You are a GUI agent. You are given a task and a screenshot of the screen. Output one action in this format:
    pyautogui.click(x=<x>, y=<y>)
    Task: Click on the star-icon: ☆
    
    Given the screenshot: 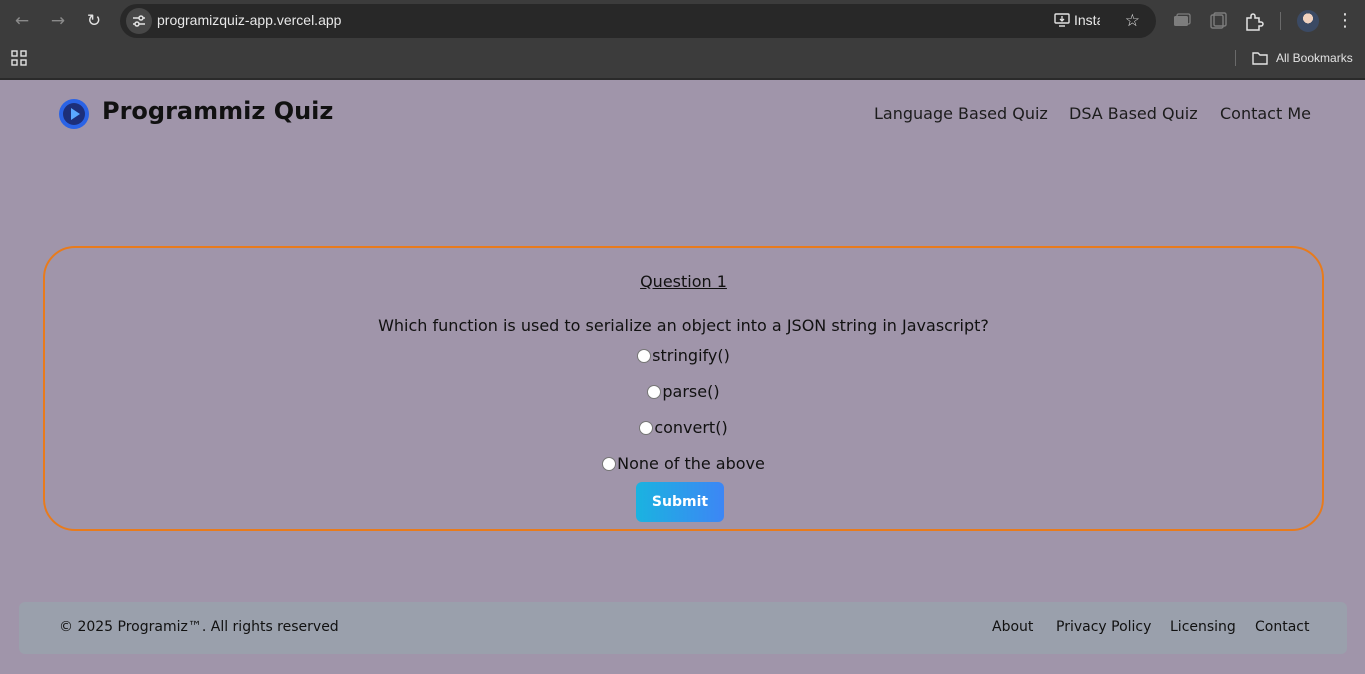 What is the action you would take?
    pyautogui.click(x=1132, y=21)
    